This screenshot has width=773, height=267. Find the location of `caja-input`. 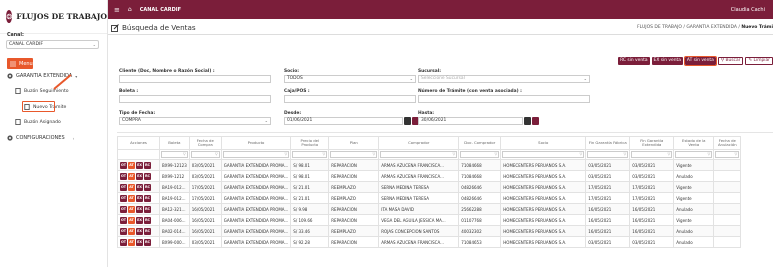

caja-input is located at coordinates (350, 99).